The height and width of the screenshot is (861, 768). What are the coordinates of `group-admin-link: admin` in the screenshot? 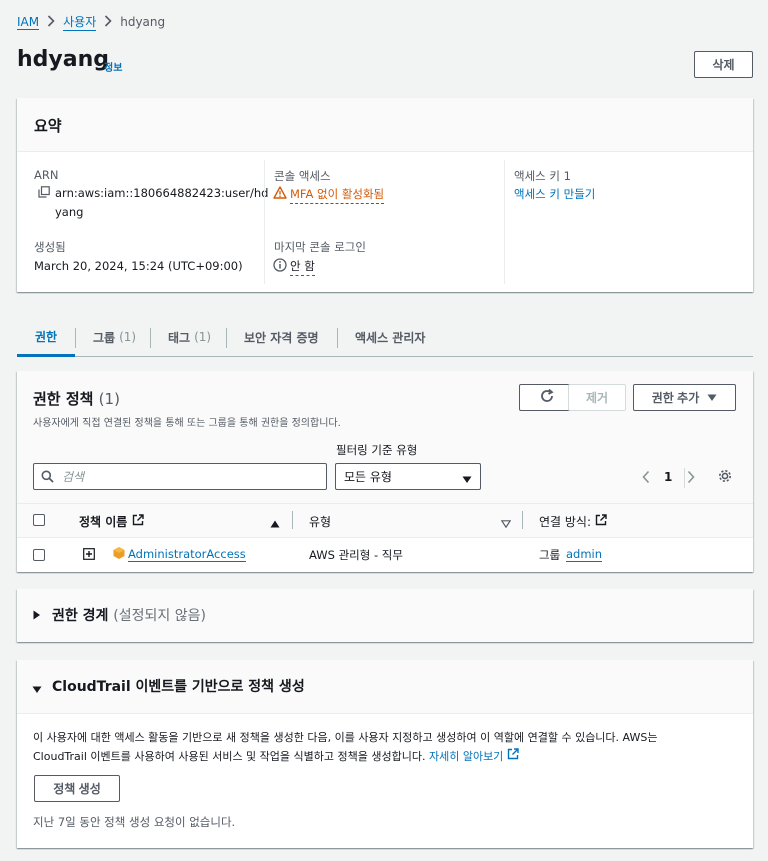 It's located at (584, 554).